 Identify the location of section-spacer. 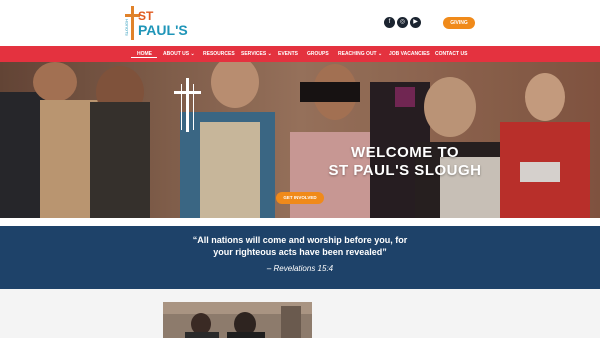
(300, 222).